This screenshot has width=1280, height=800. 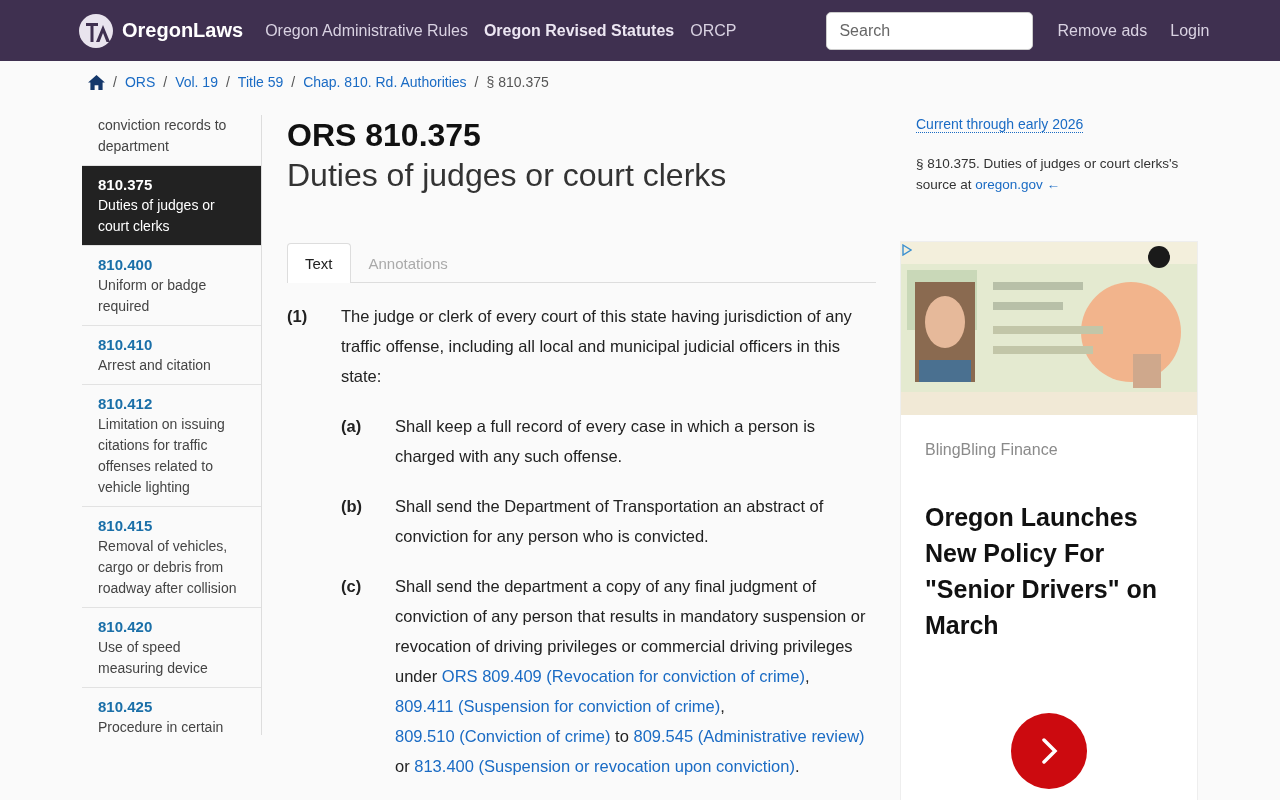 I want to click on nav-link: Oregon Revised Statutes, so click(x=579, y=30).